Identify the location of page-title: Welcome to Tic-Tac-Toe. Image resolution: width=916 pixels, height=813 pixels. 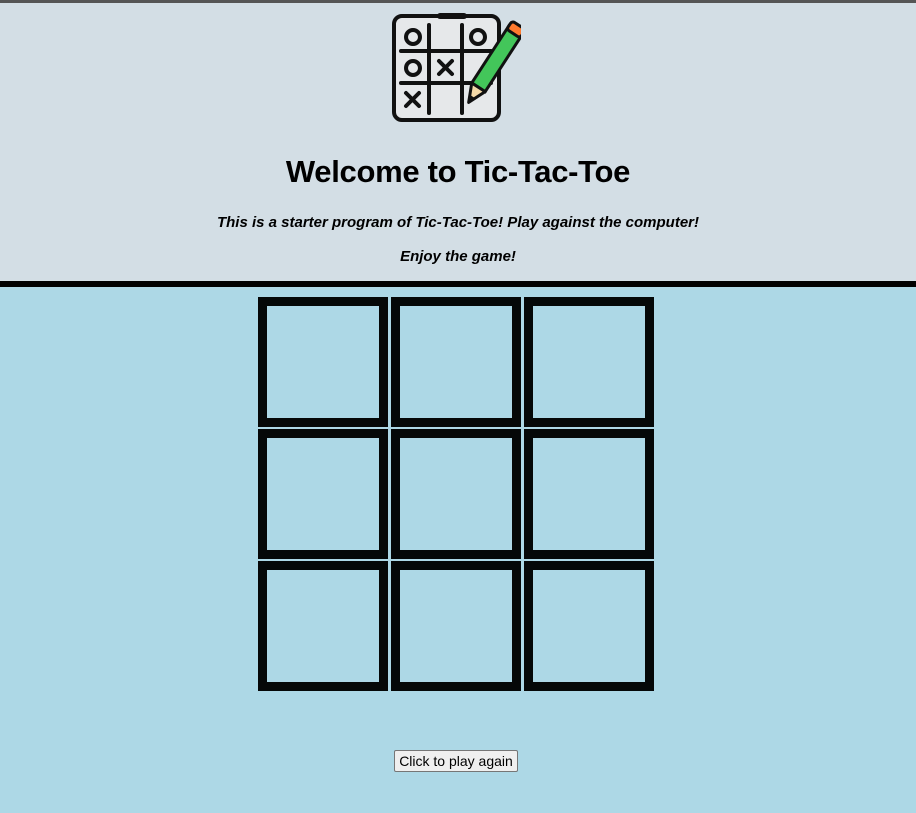
(458, 171).